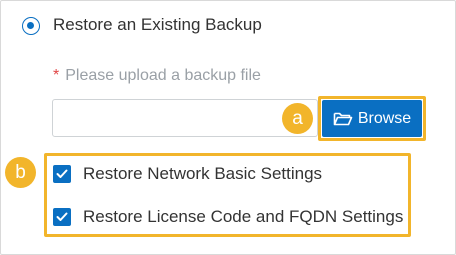 This screenshot has width=456, height=255. I want to click on restore-license-fqdn-option: Restore License Code and FQDN Settings, so click(228, 217).